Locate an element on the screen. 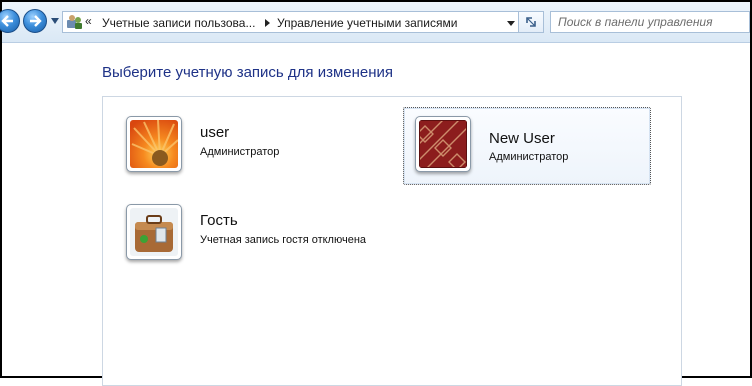 The image size is (752, 386). red-pattern-icon is located at coordinates (443, 144).